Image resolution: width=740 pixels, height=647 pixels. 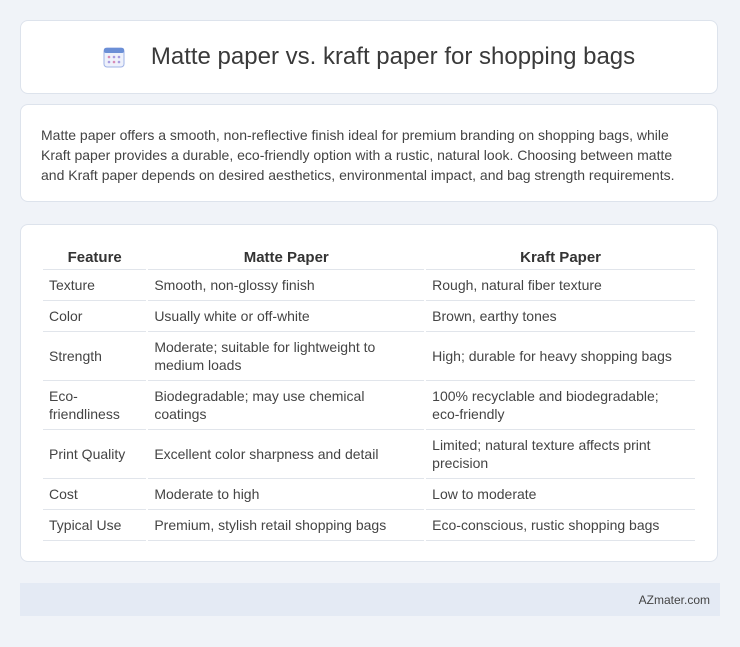 I want to click on matte-cell: Smooth, non-glossy finish, so click(x=286, y=285).